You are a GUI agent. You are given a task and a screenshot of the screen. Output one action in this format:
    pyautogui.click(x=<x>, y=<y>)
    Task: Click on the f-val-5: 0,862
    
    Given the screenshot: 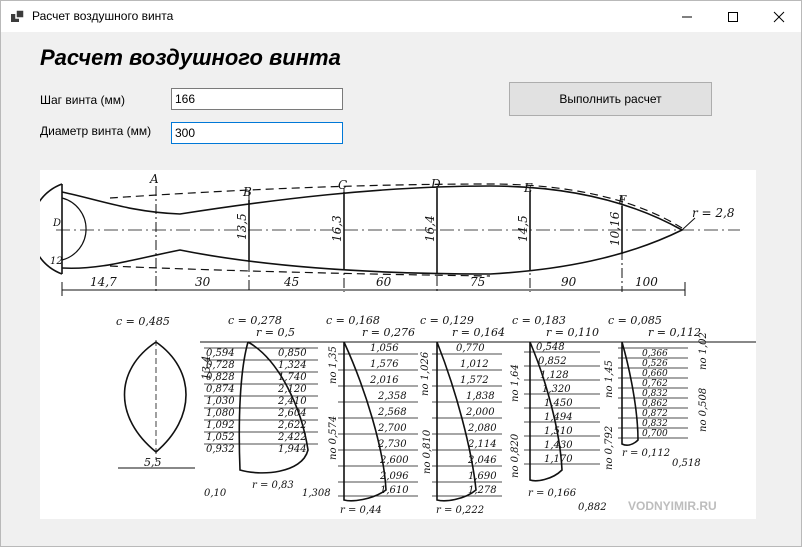 What is the action you would take?
    pyautogui.click(x=655, y=404)
    